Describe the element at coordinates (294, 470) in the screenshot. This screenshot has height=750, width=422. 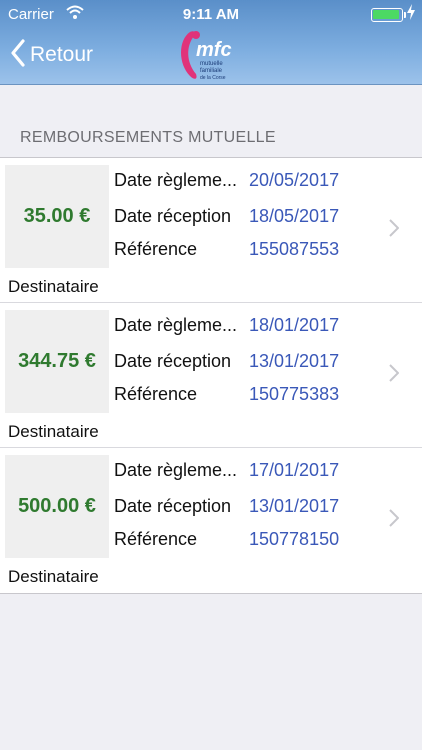
I see `date-reglement-value: 17/01/2017` at that location.